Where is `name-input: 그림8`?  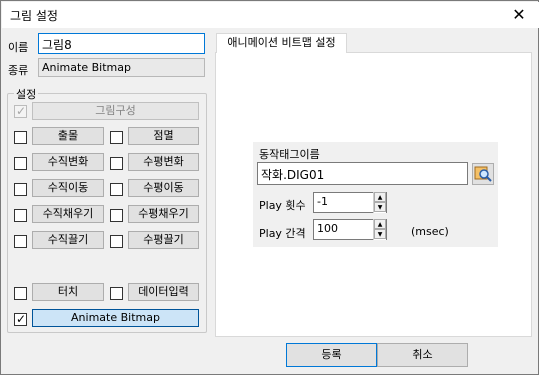 name-input: 그림8 is located at coordinates (121, 43).